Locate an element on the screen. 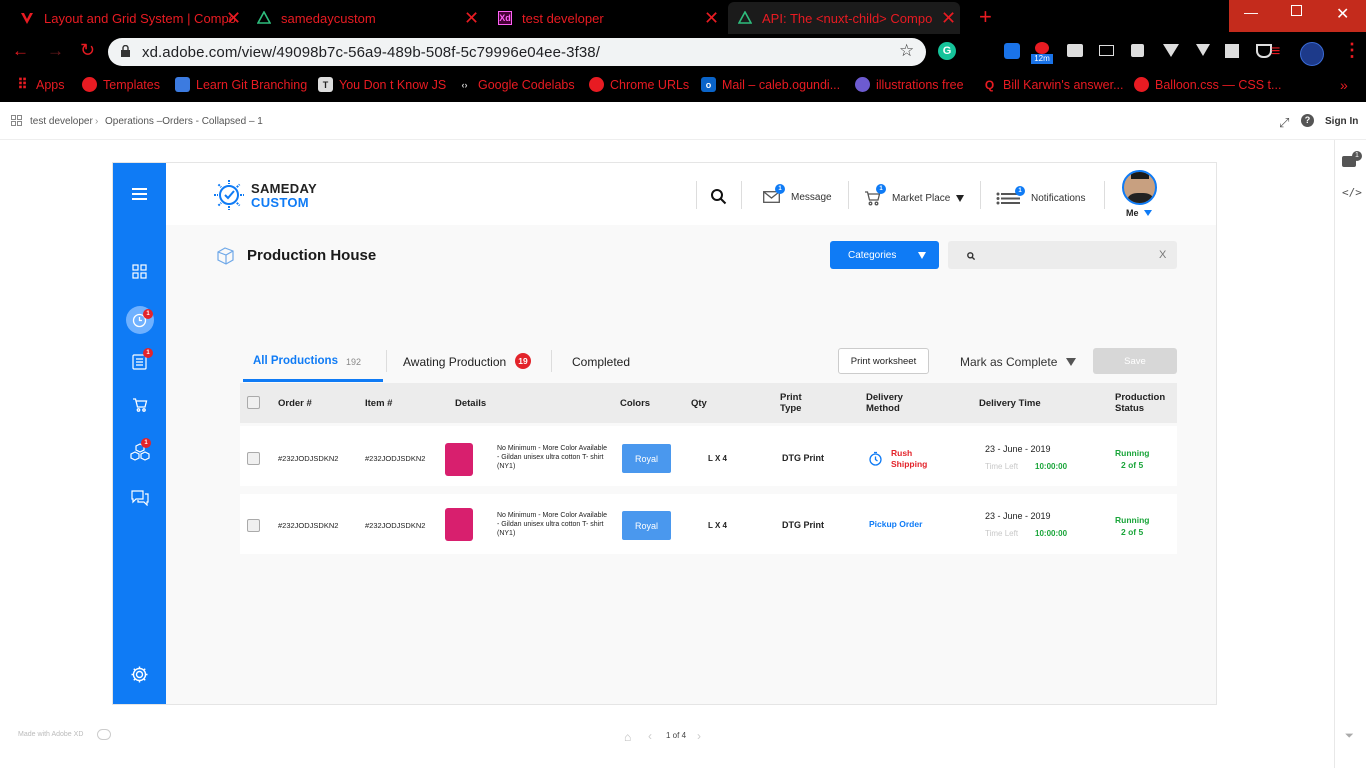 This screenshot has height=768, width=1366. star-icon: ☆ is located at coordinates (906, 51).